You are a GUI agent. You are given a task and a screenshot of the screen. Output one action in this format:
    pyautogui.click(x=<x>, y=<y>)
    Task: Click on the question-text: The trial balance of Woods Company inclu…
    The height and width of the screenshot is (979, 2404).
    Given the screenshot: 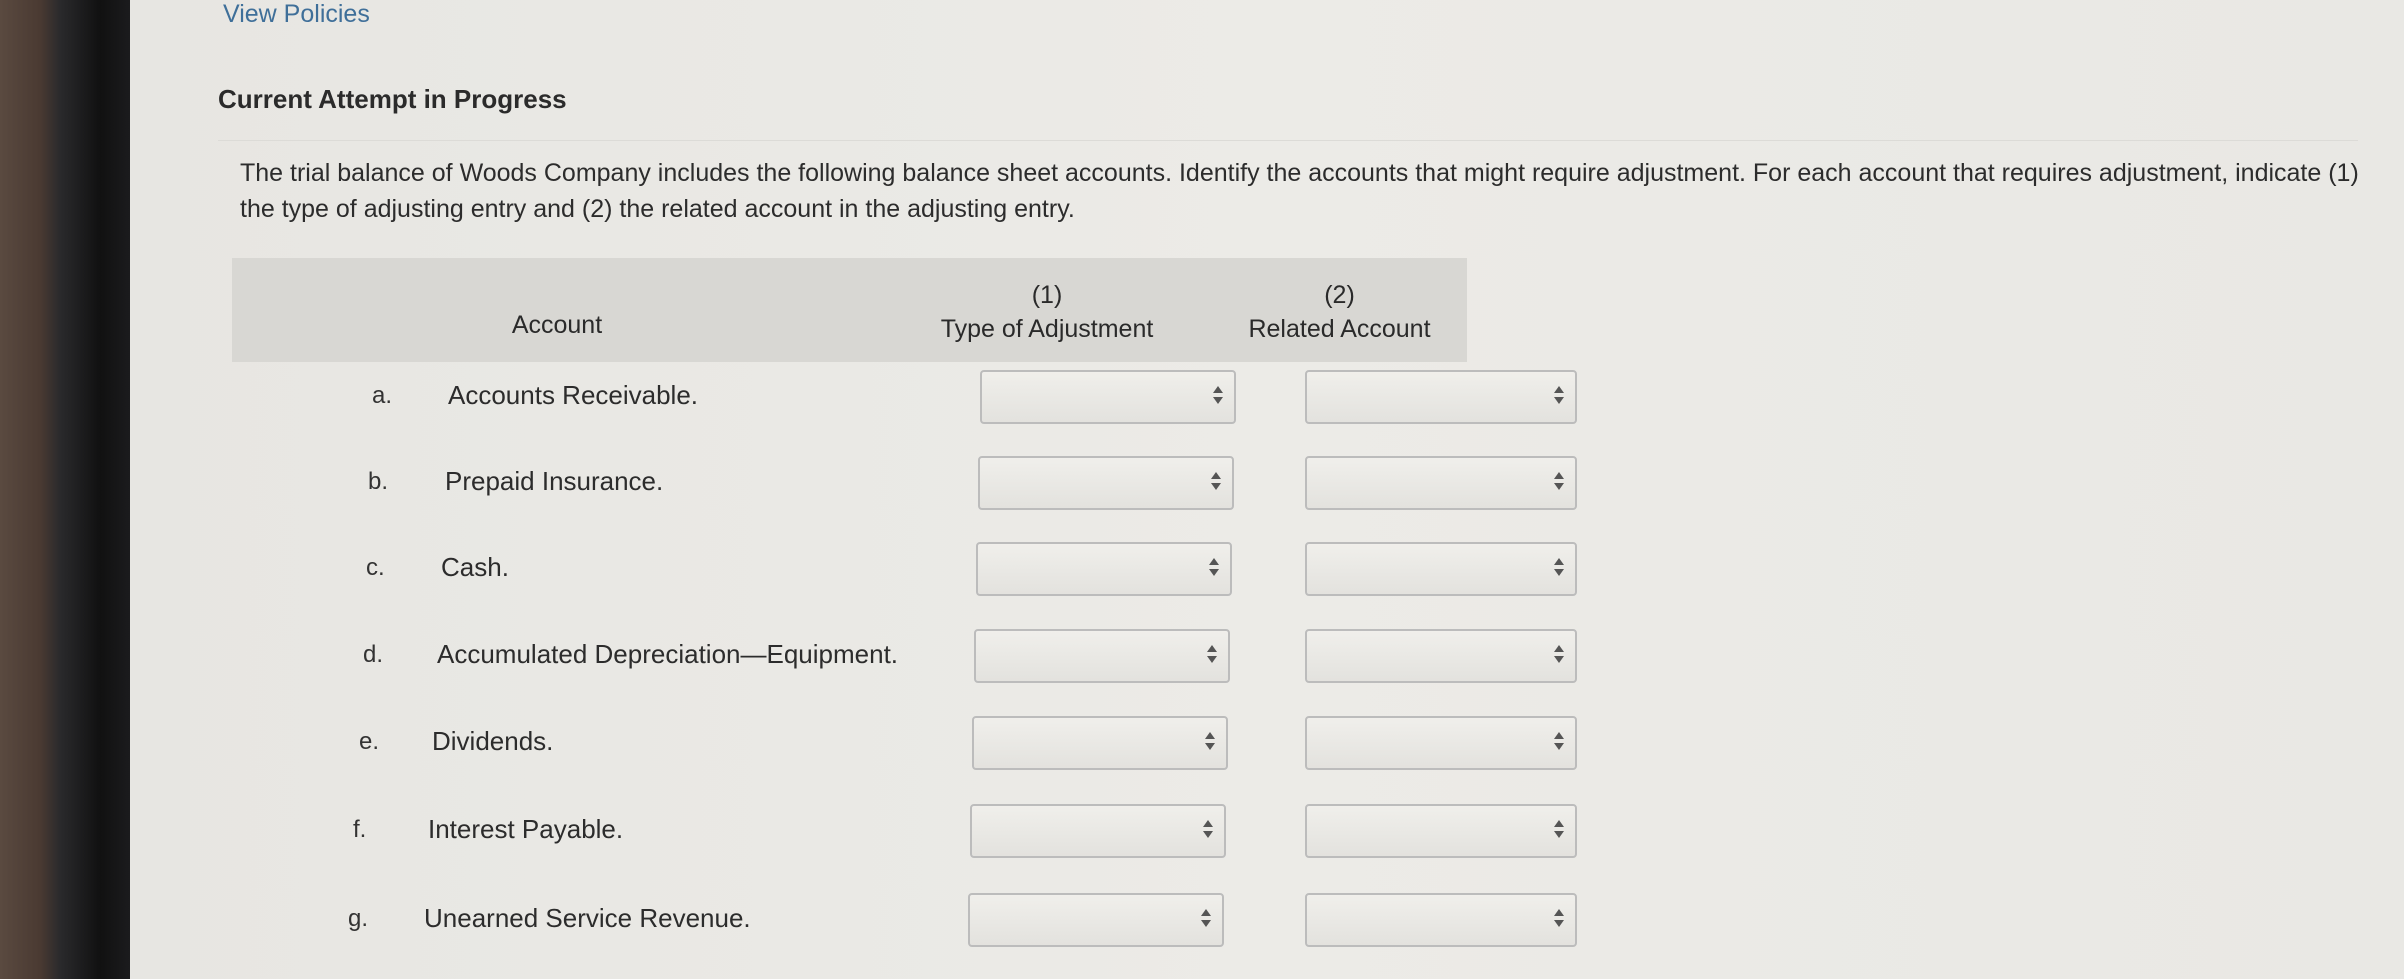 What is the action you would take?
    pyautogui.click(x=1299, y=191)
    